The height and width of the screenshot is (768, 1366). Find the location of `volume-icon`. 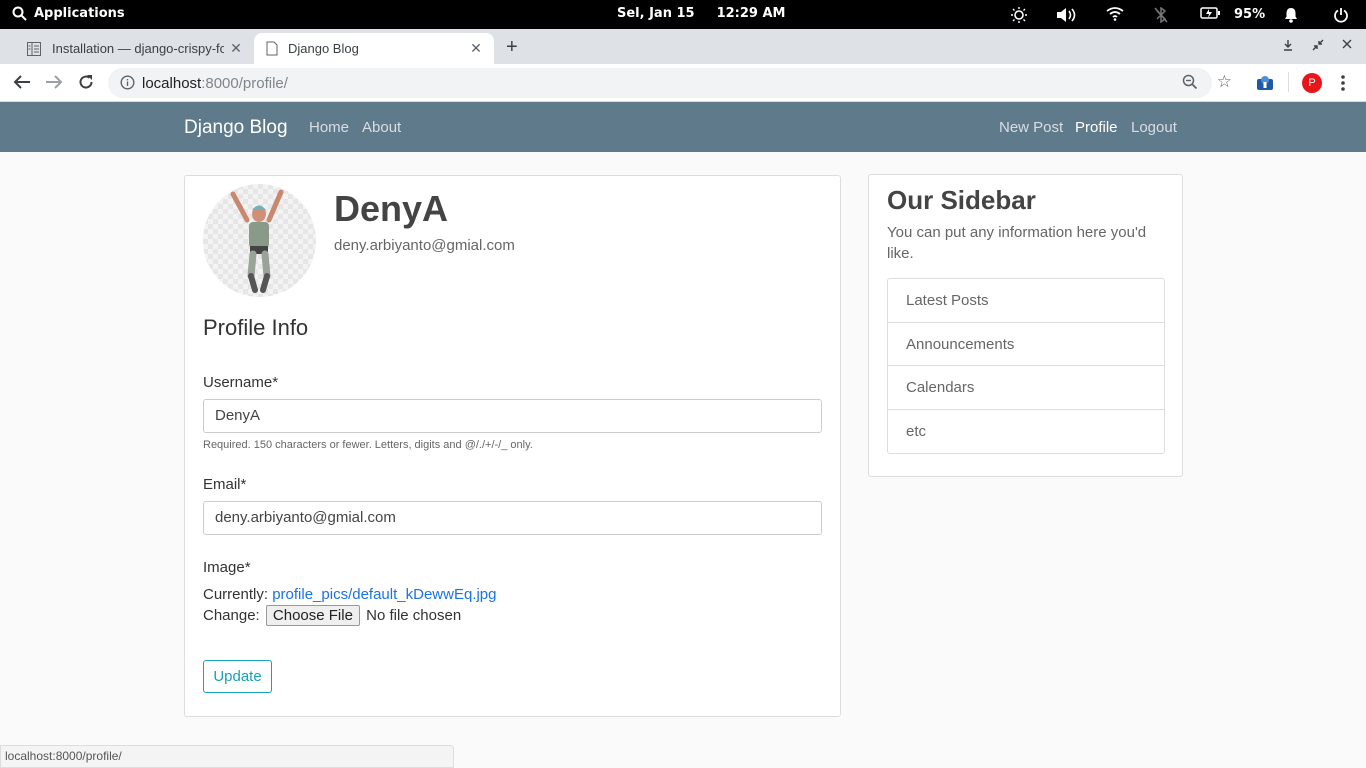

volume-icon is located at coordinates (1066, 15).